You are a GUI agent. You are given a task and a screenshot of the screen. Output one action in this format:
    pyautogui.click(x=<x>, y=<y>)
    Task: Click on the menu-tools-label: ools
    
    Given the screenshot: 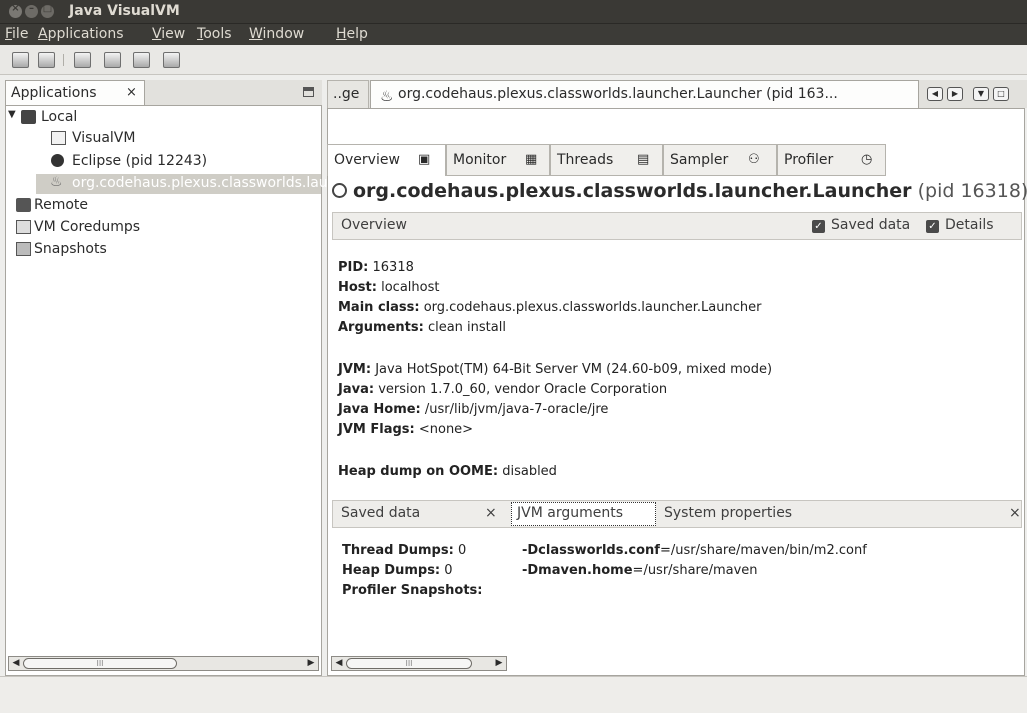 What is the action you would take?
    pyautogui.click(x=217, y=34)
    